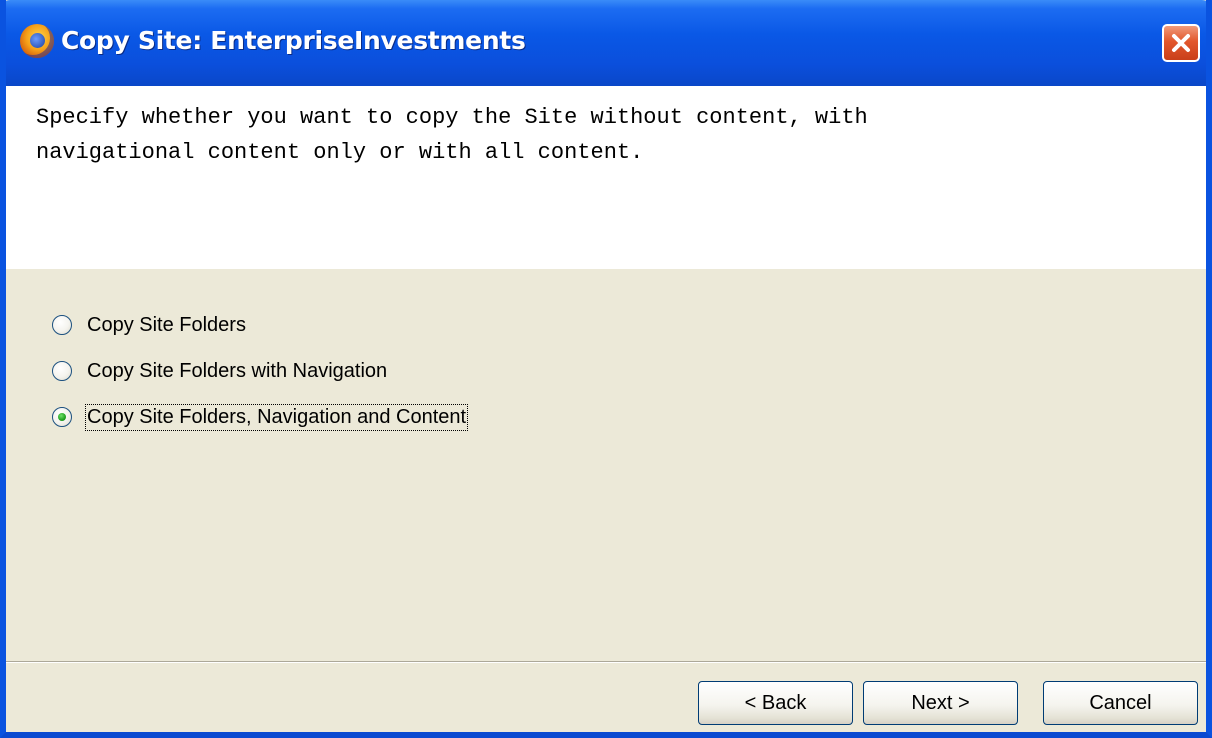 This screenshot has width=1212, height=738. I want to click on option-copy-site-folders-with-navigation: Copy Site Folders with Navigation, so click(259, 371).